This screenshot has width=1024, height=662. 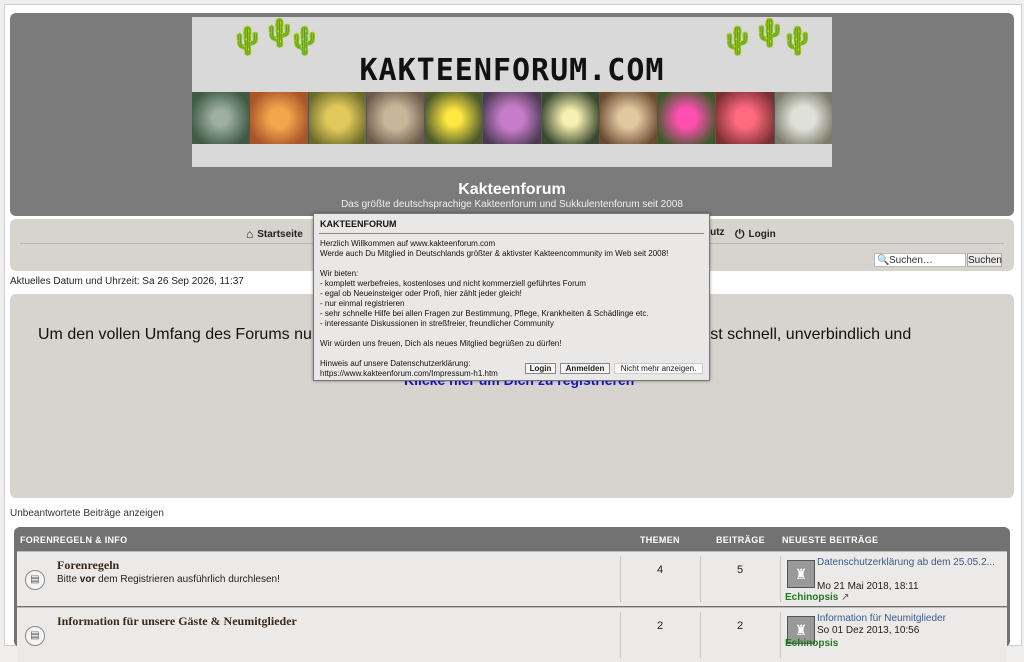 I want to click on site-banner: 🌵 🌵 🌵 KAKTEENFORUM.COM 🌵 🌵 🌵, so click(x=512, y=92).